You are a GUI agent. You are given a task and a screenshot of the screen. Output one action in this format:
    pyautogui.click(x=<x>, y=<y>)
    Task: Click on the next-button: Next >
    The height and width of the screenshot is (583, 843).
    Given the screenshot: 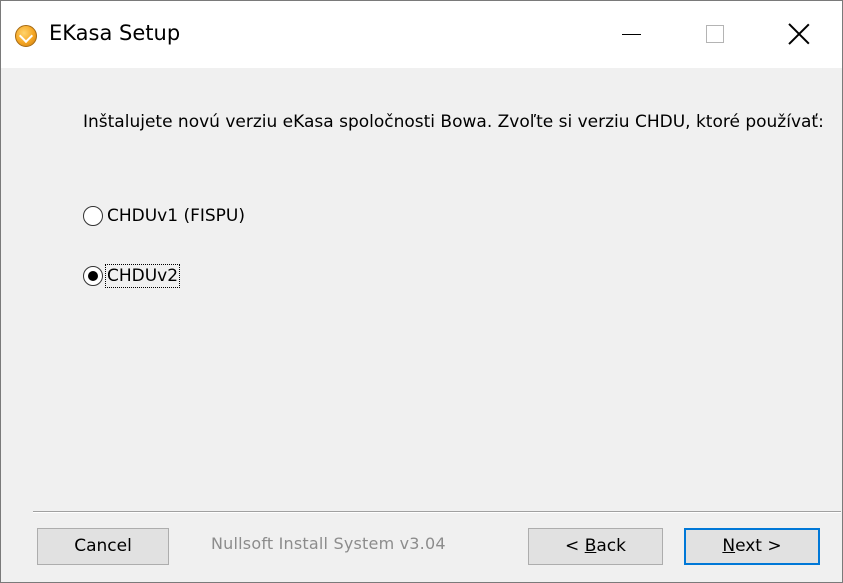 What is the action you would take?
    pyautogui.click(x=752, y=546)
    